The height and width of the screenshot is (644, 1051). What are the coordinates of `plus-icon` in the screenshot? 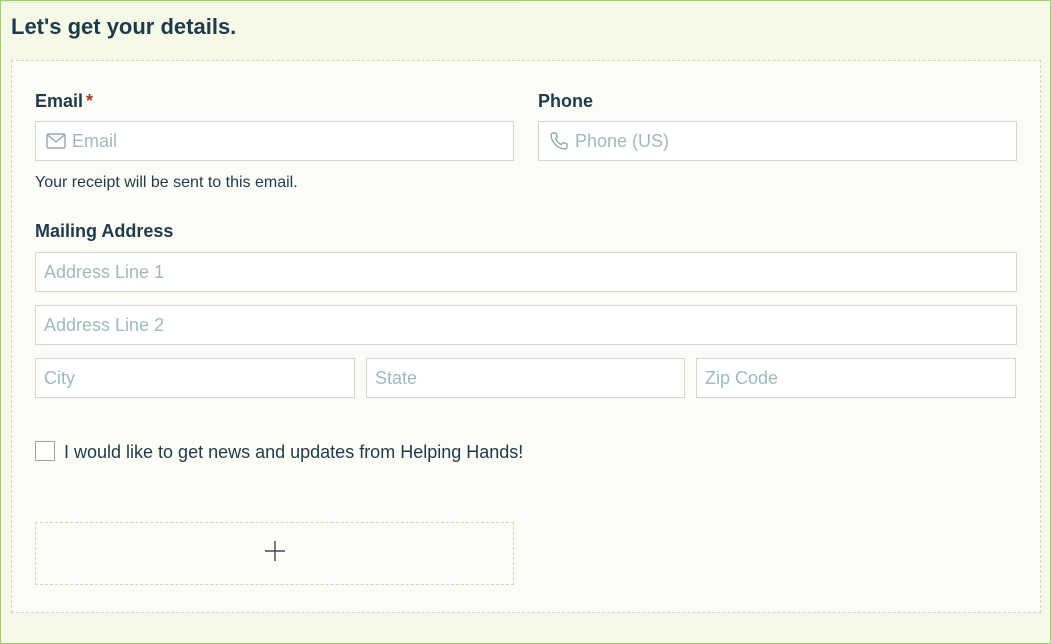 It's located at (275, 553).